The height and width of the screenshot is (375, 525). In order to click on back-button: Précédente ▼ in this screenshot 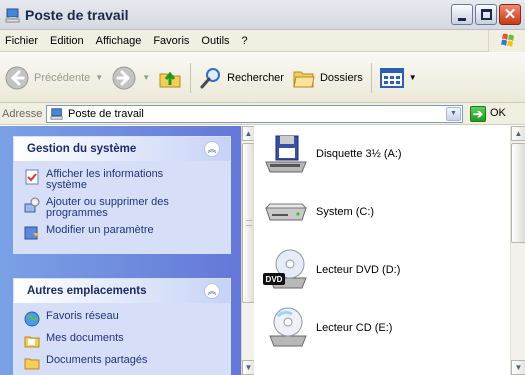, I will do `click(53, 78)`.